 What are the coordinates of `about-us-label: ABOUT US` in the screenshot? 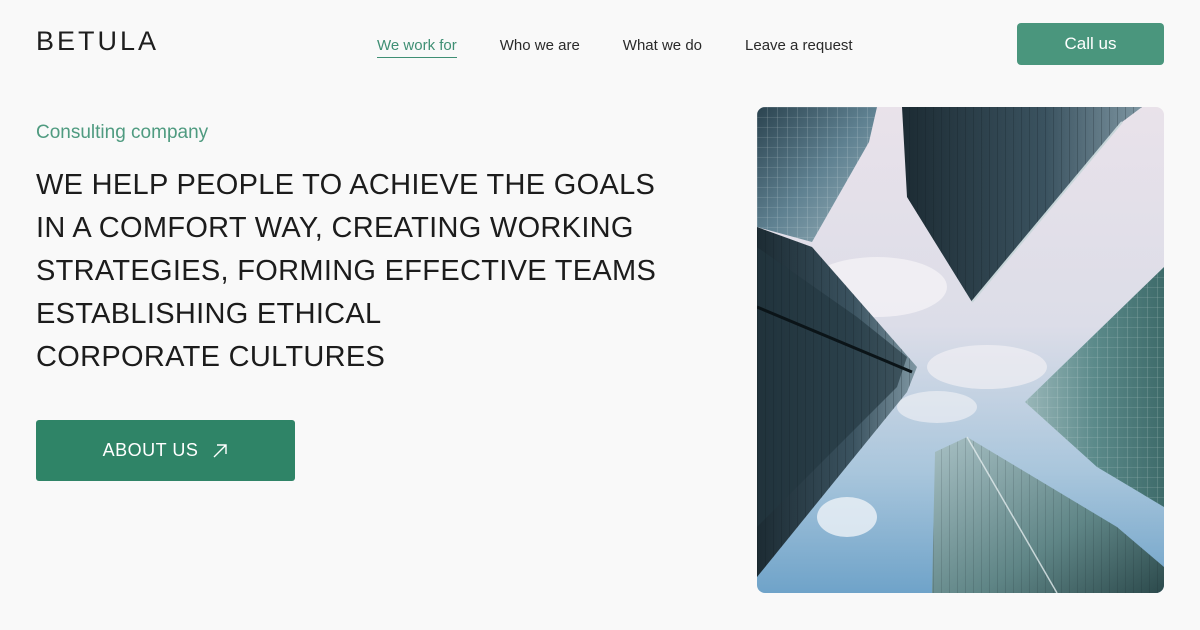 It's located at (150, 450).